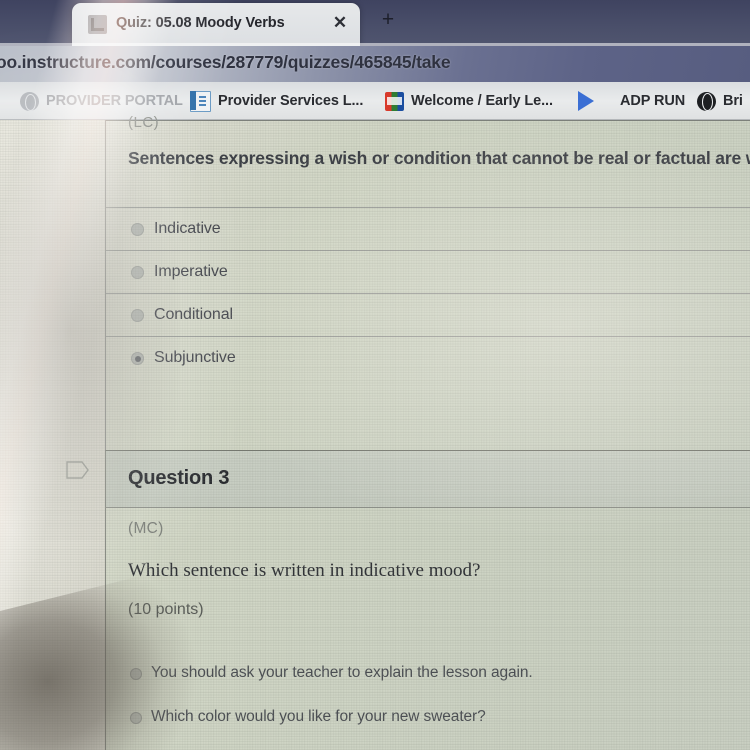  What do you see at coordinates (29, 101) in the screenshot?
I see `globe-gray-icon` at bounding box center [29, 101].